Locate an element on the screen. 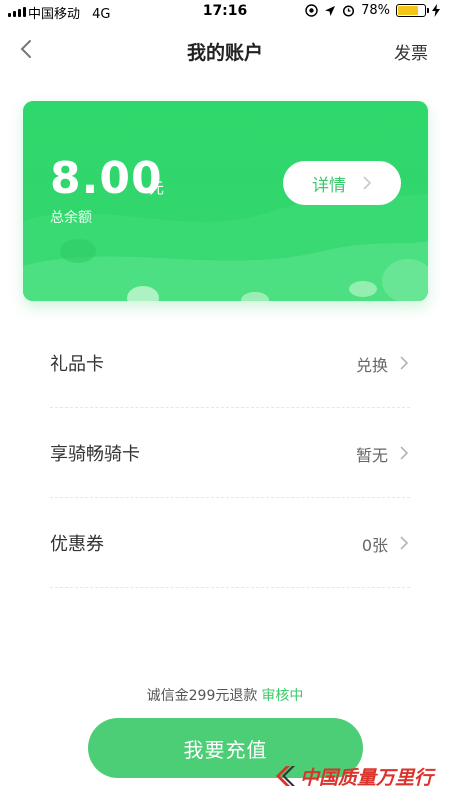  watermark: 中国质量万里行 is located at coordinates (361, 776).